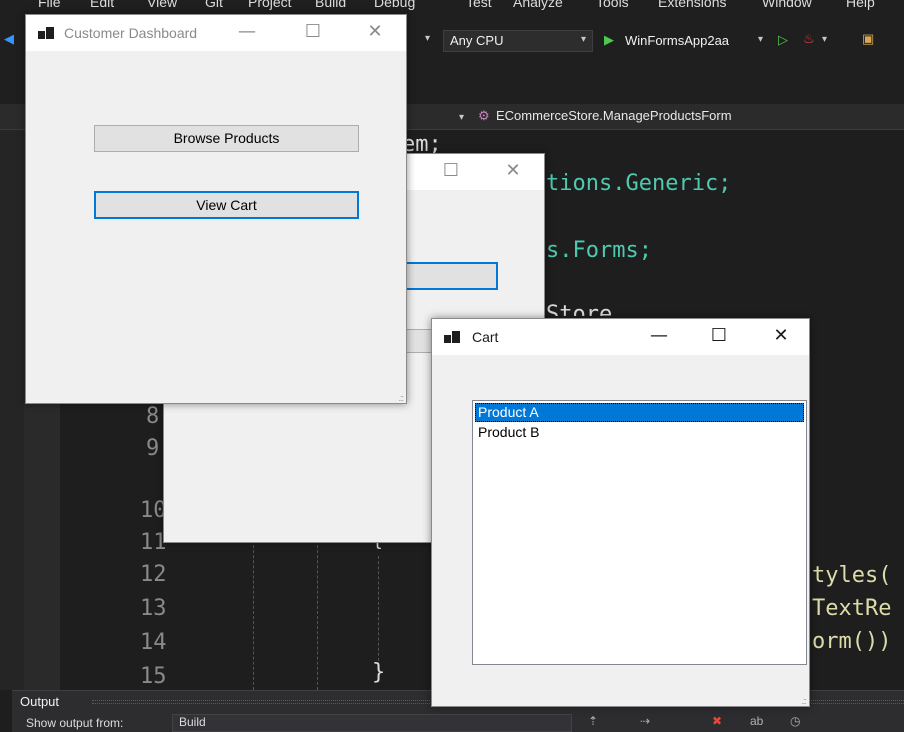  What do you see at coordinates (423, 41) in the screenshot?
I see `config-dropdown-arrow: ▾` at bounding box center [423, 41].